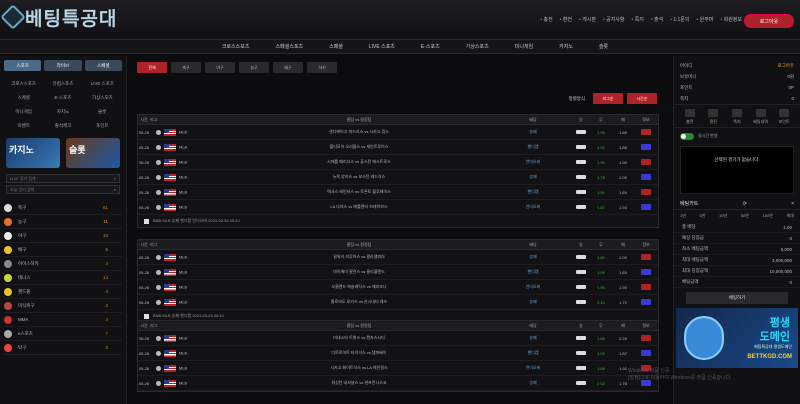  What do you see at coordinates (601, 177) in the screenshot?
I see `odds-home: 1.75` at bounding box center [601, 177].